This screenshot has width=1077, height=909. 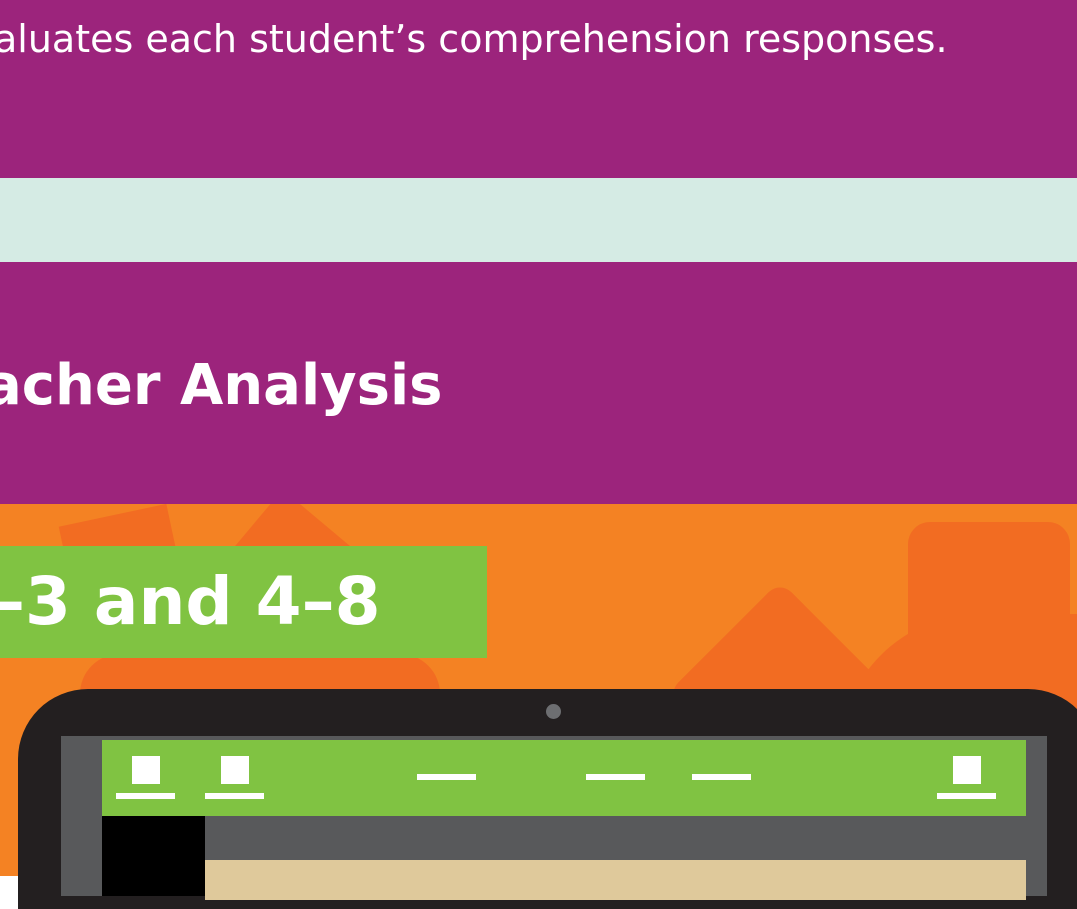 I want to click on mint-divider-band, so click(x=538, y=220).